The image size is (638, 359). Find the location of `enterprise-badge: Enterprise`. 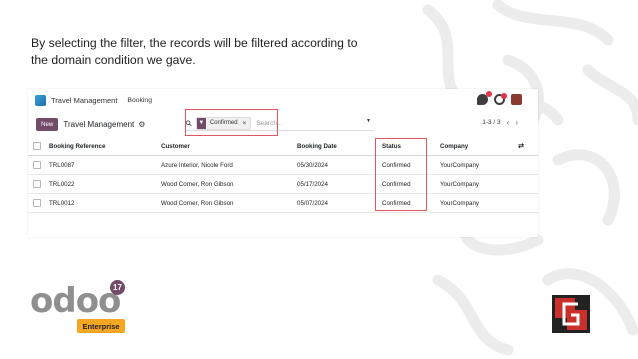

enterprise-badge: Enterprise is located at coordinates (101, 326).